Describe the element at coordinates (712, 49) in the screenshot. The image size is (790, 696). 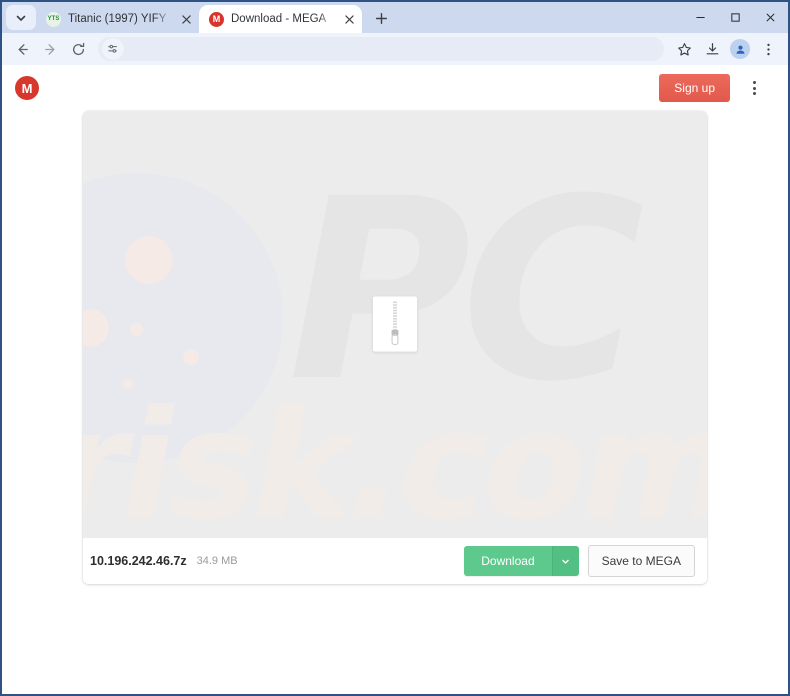
I see `downloads-tray-icon` at that location.